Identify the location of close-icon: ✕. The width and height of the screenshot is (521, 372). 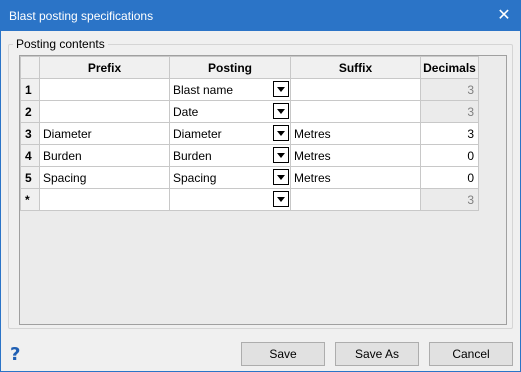
(504, 16).